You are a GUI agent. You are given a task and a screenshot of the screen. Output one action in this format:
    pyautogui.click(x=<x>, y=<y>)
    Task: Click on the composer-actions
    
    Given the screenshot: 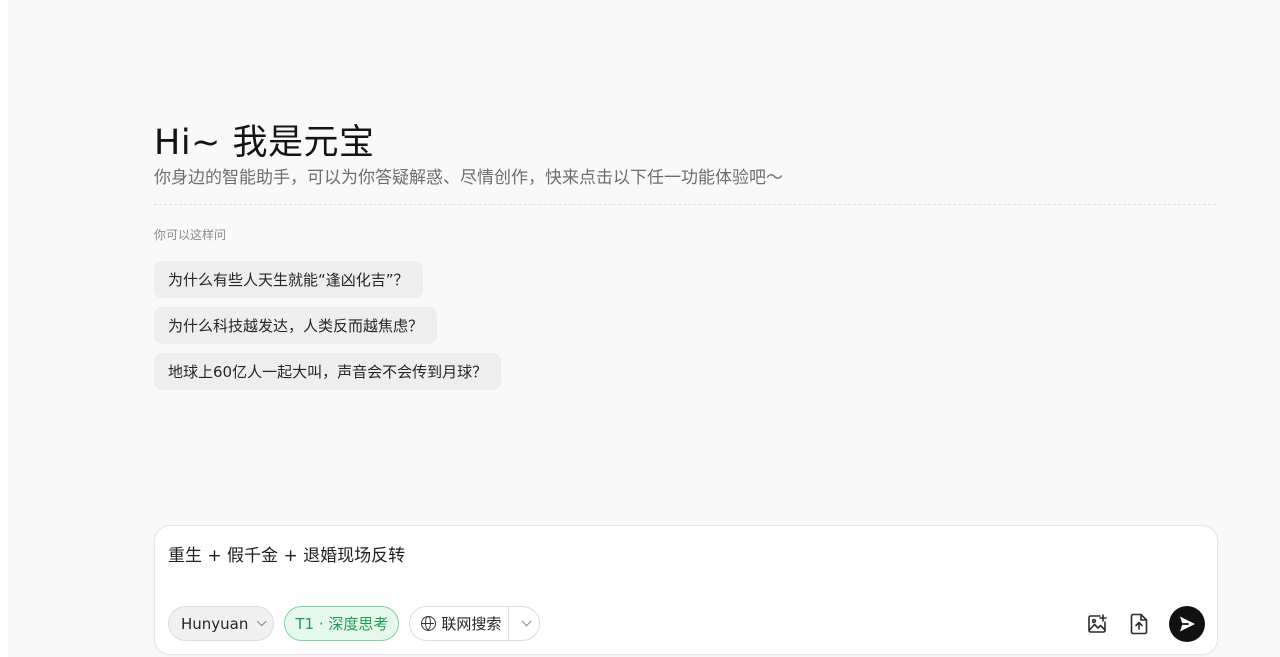 What is the action you would take?
    pyautogui.click(x=1145, y=624)
    